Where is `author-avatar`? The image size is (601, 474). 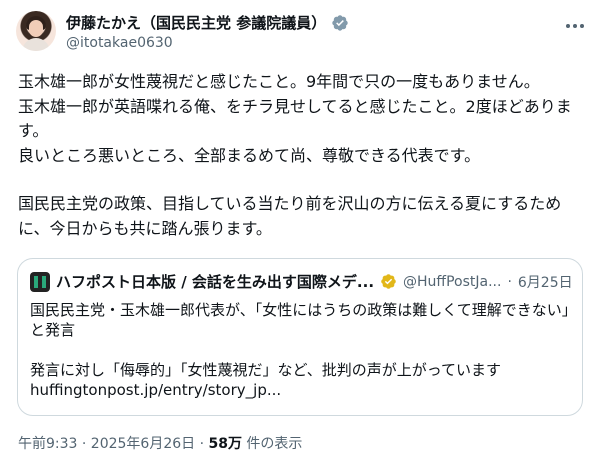 author-avatar is located at coordinates (36, 31).